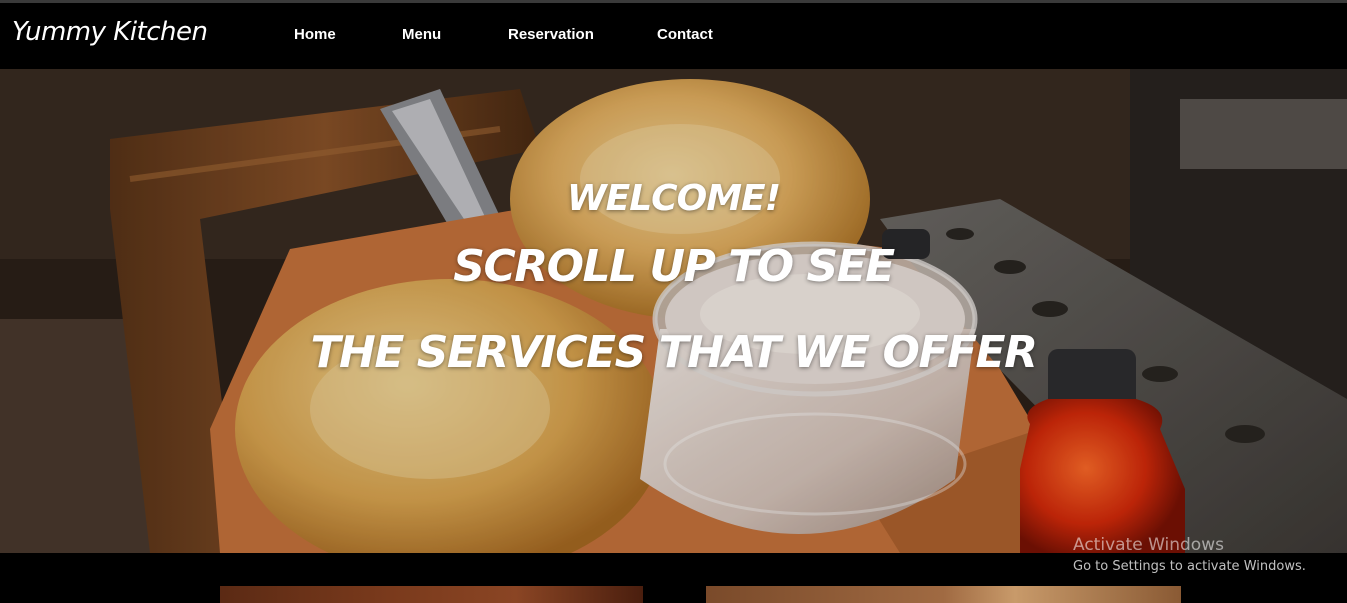 The image size is (1347, 603). I want to click on hero-welcome-text: WELCOME!, so click(673, 198).